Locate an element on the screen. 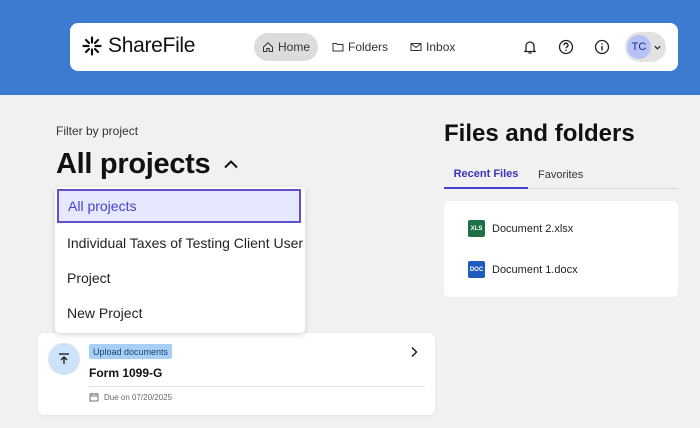 This screenshot has height=428, width=700. notifications-button is located at coordinates (530, 47).